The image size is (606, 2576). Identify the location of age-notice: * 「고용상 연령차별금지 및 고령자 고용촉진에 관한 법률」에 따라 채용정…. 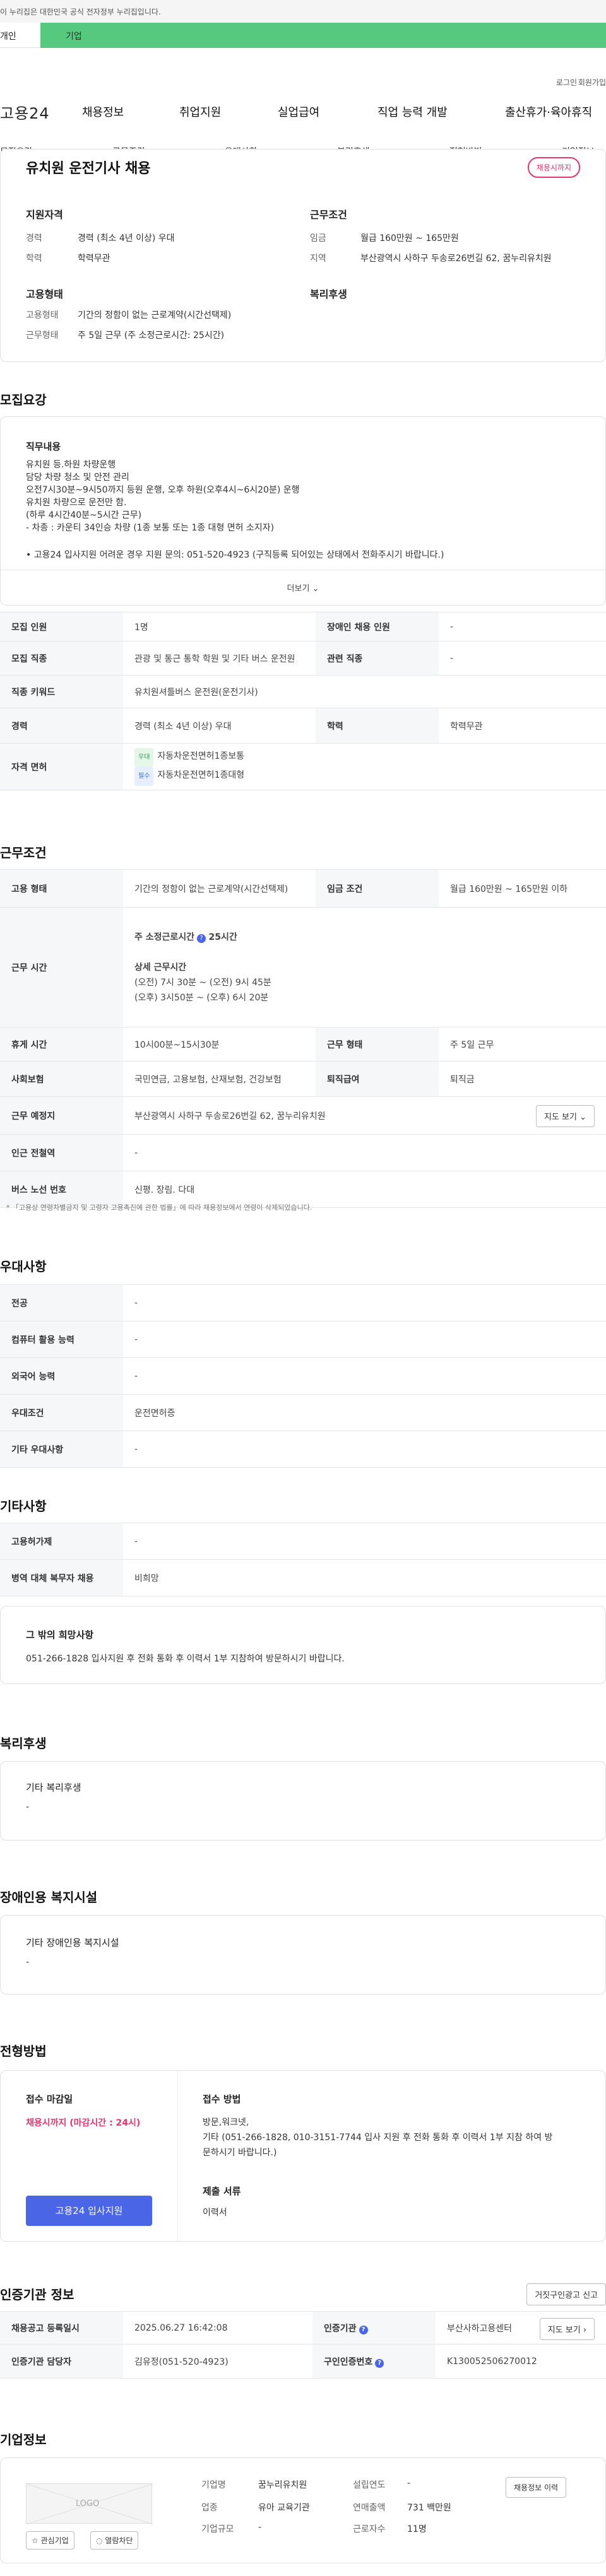
(159, 1207).